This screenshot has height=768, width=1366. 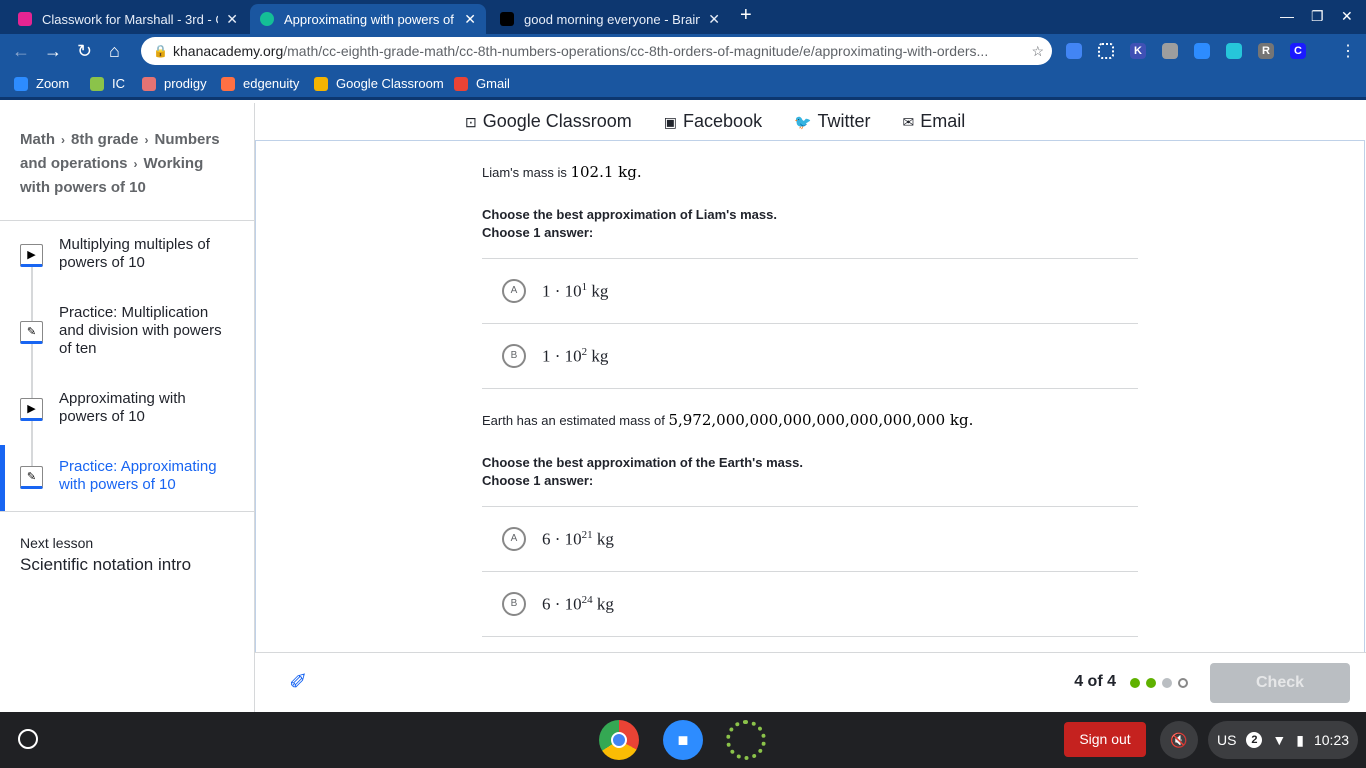 I want to click on tab-brainly: good morning everyone - Brainly ✕, so click(x=610, y=19).